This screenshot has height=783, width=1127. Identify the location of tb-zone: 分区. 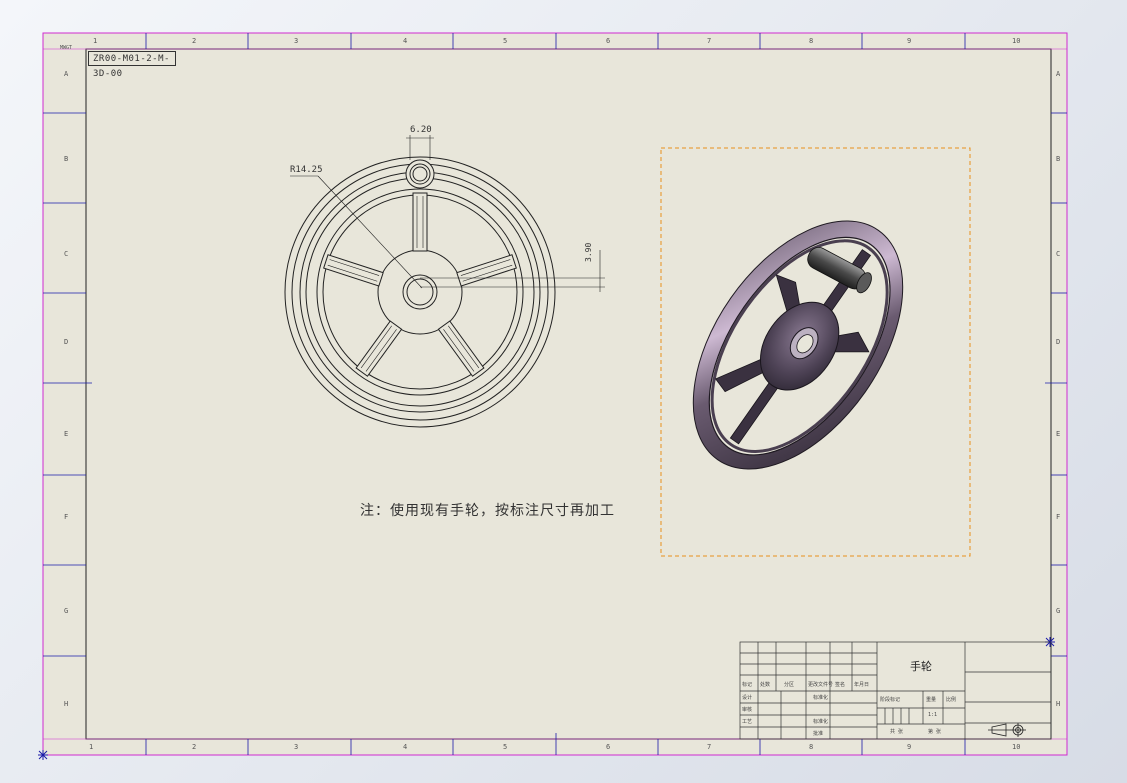
(789, 685).